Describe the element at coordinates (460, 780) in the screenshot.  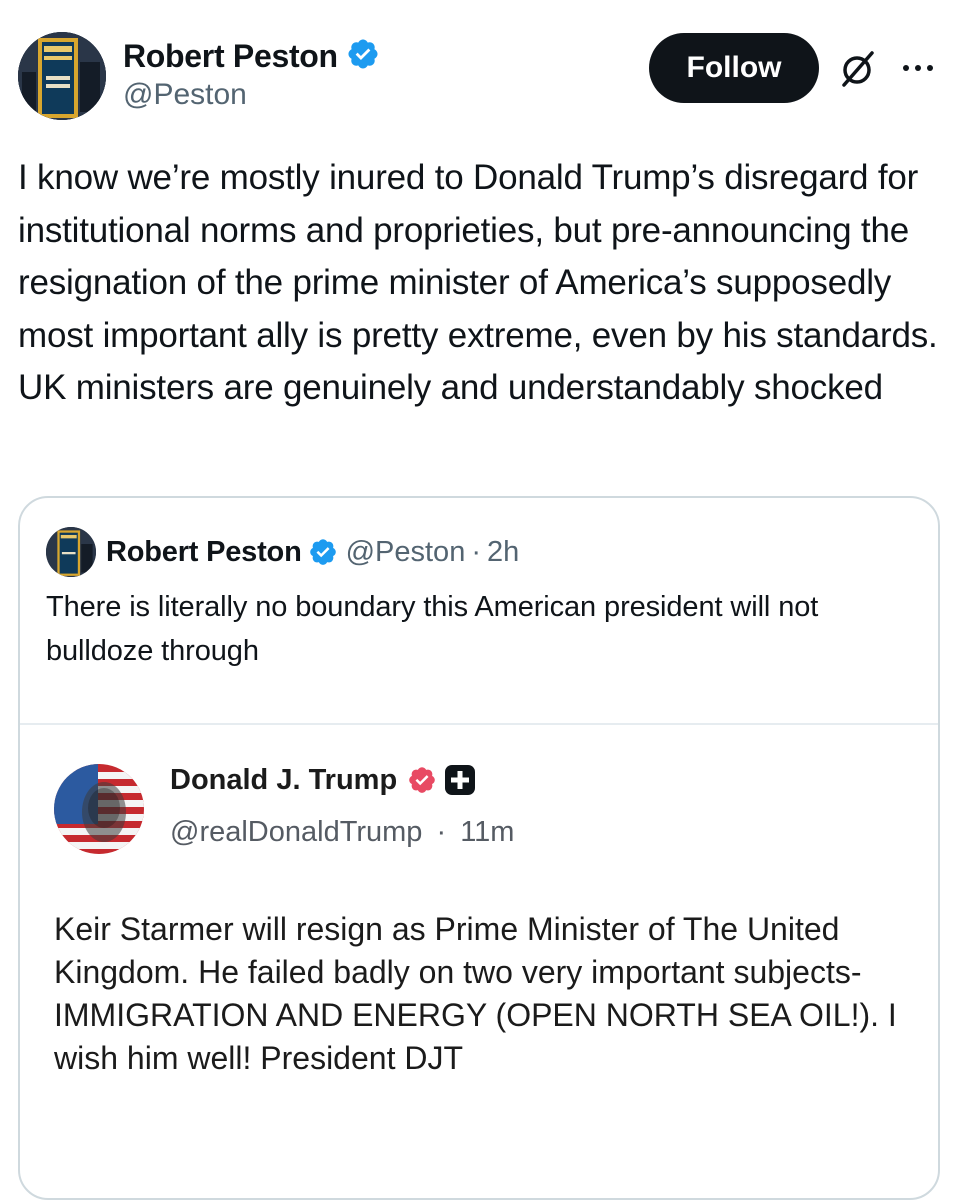
I see `truth-plus-icon` at that location.